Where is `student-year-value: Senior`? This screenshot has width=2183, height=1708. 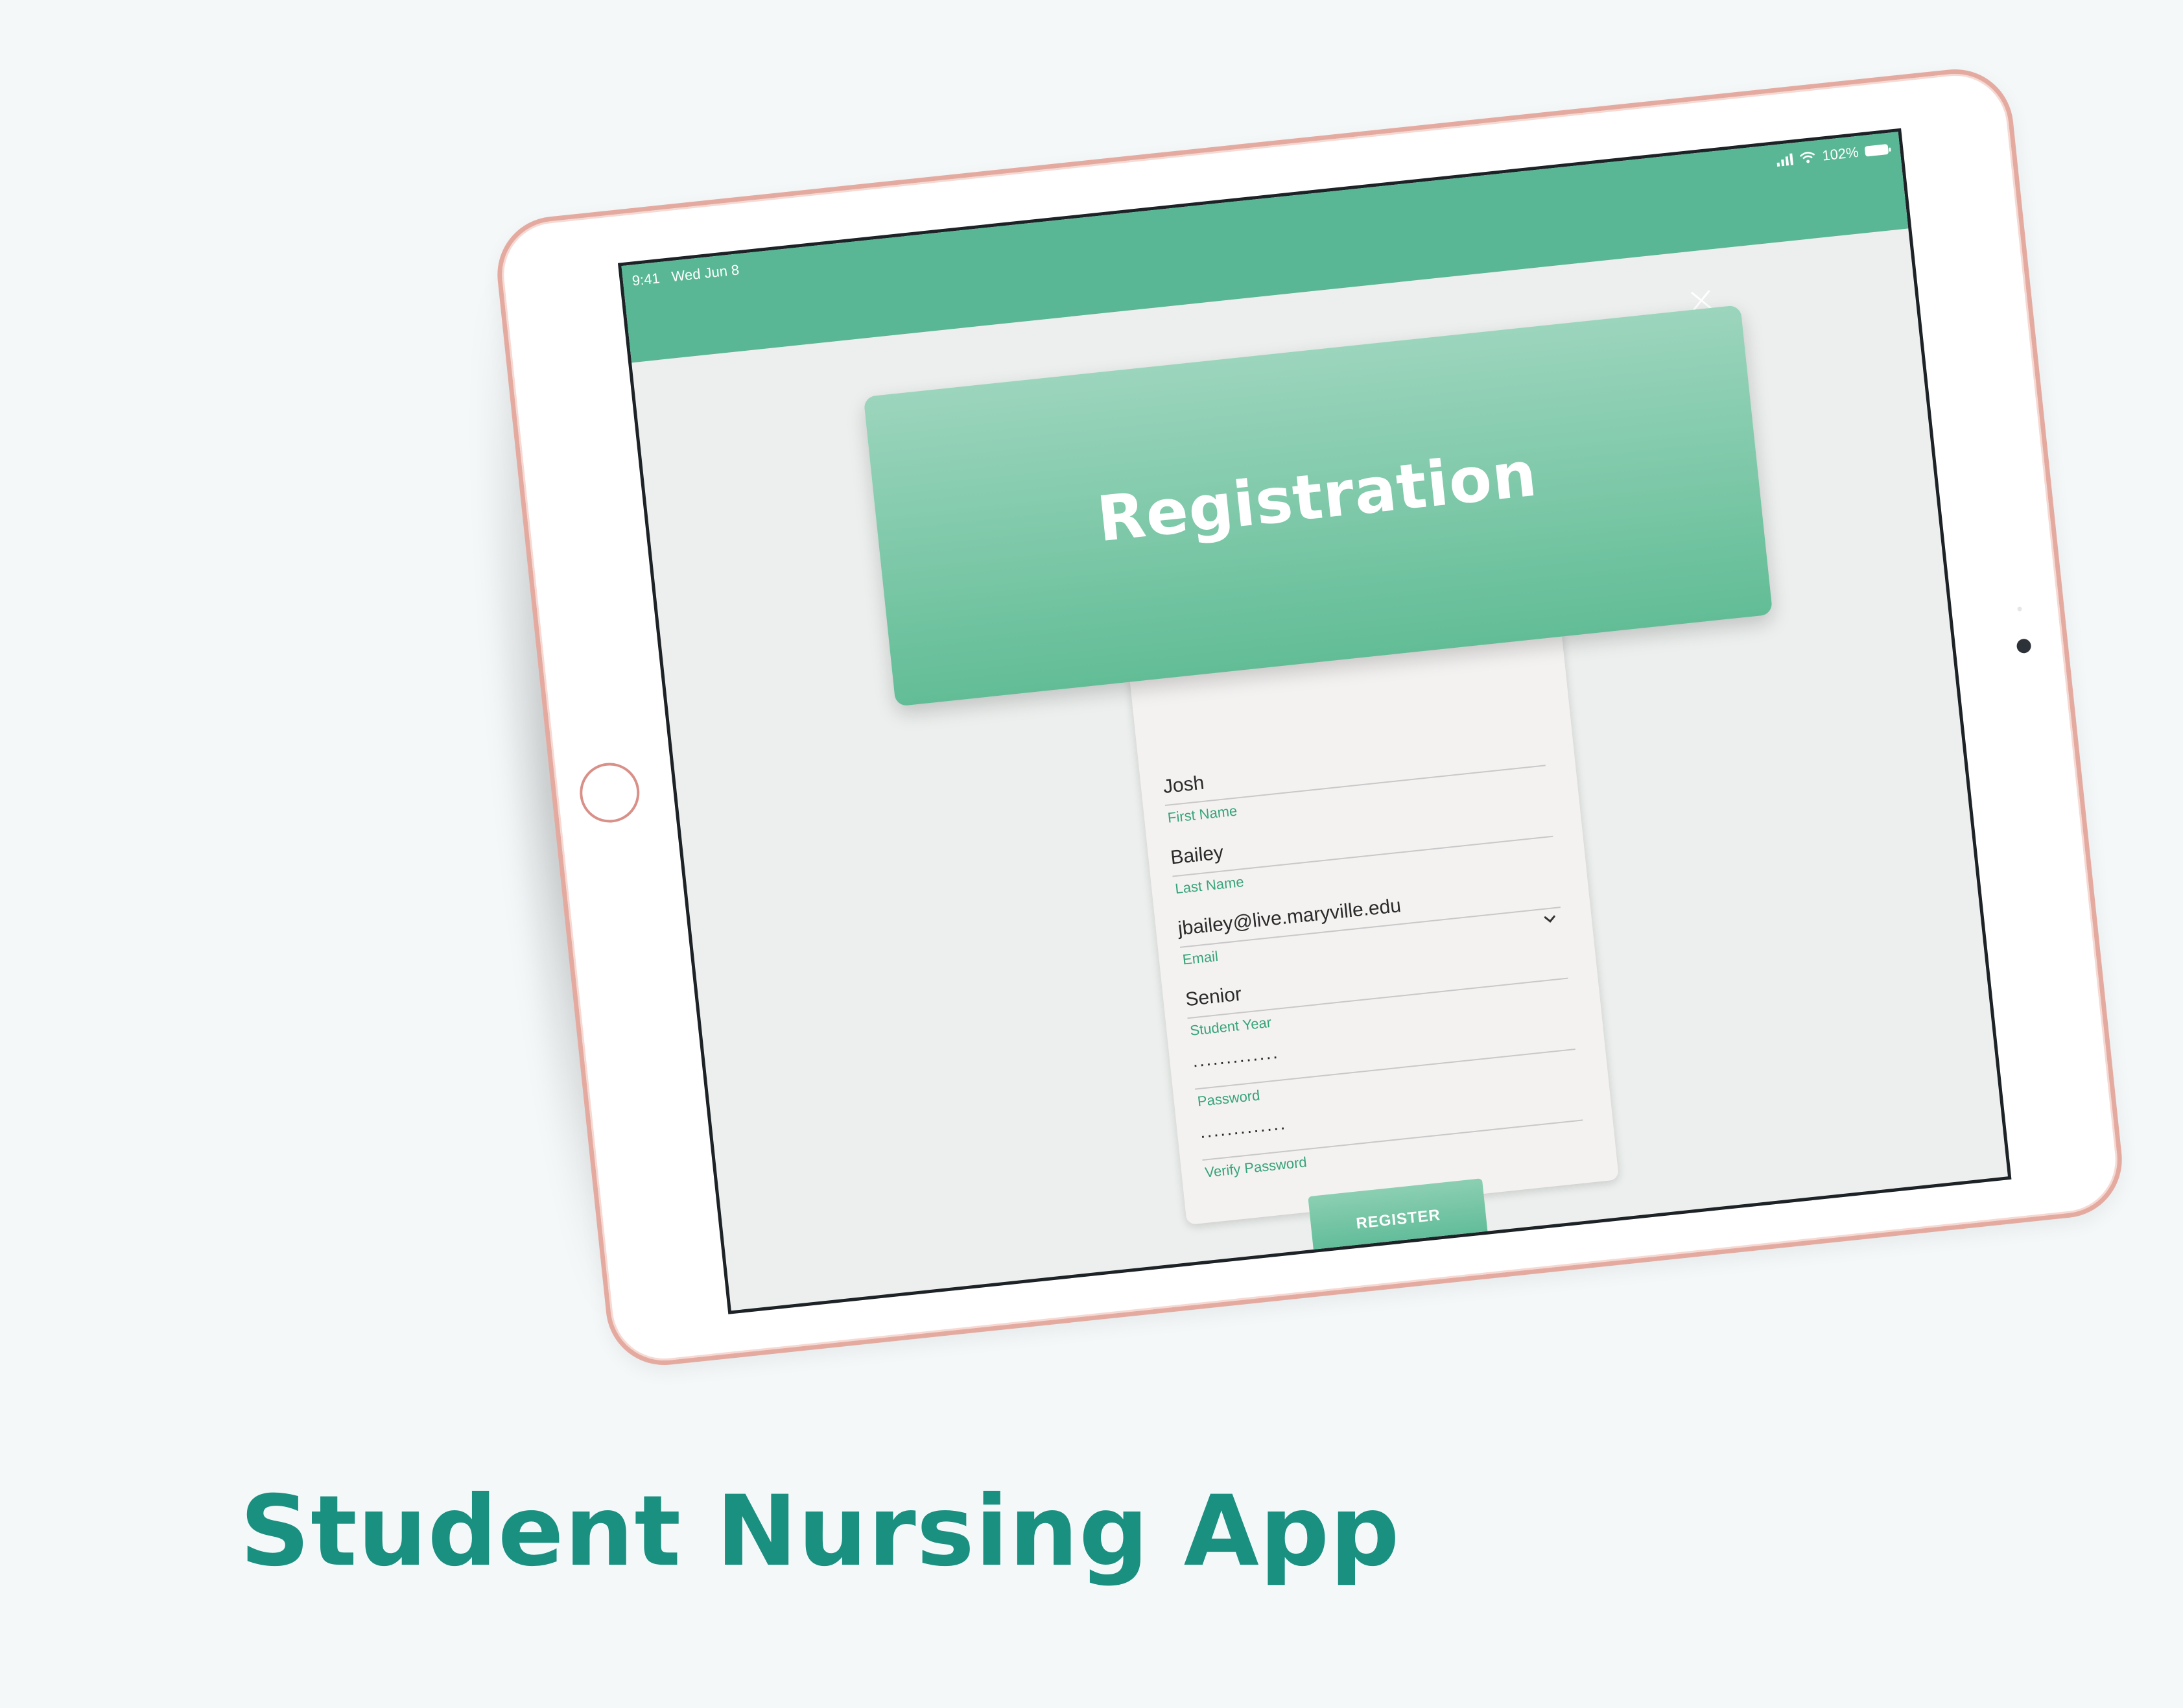
student-year-value: Senior is located at coordinates (1214, 997).